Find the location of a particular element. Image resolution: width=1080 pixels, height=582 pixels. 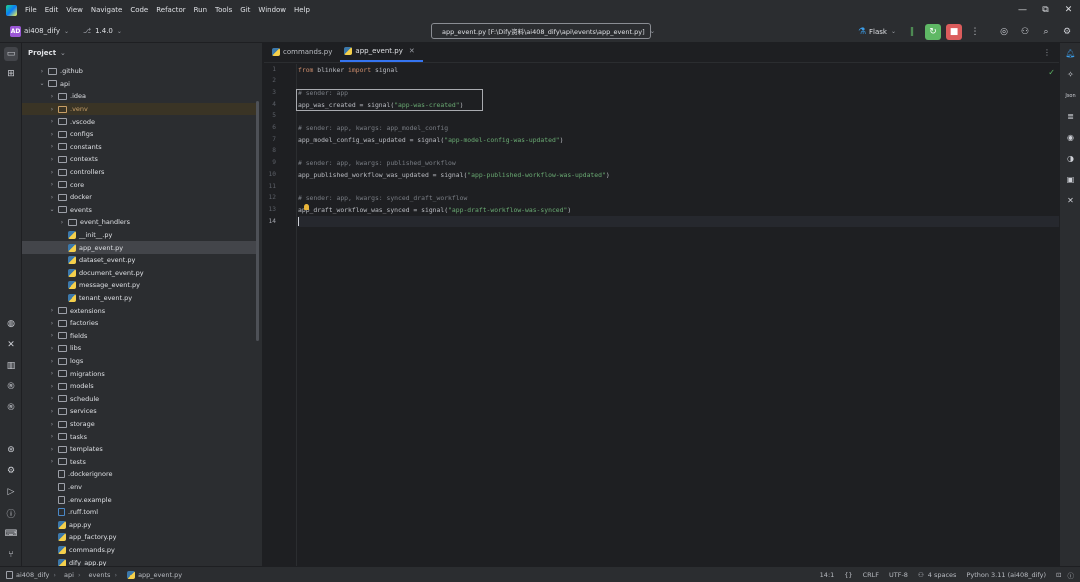

gear-icon: ⚙ is located at coordinates (1067, 32).